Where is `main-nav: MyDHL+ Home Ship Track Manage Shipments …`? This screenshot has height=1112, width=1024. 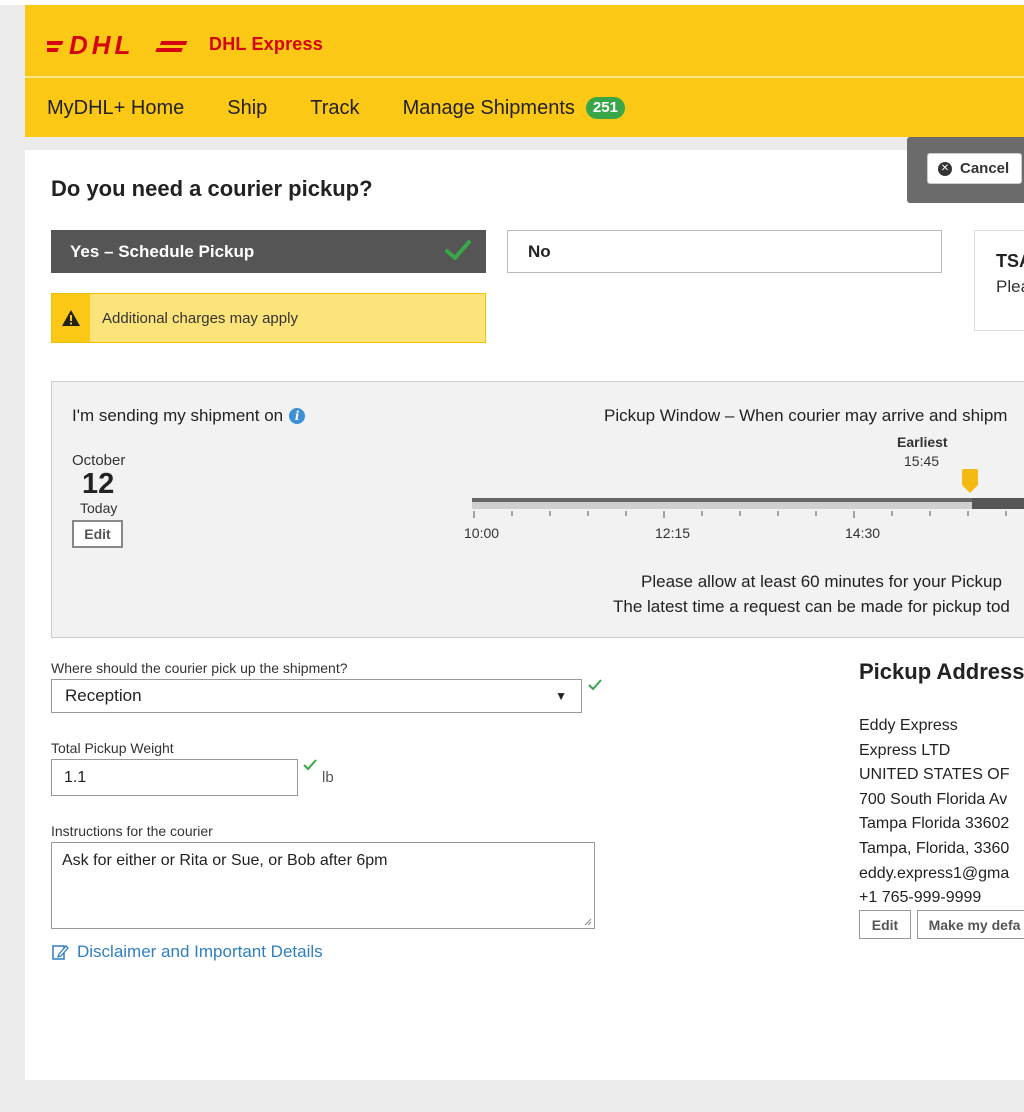 main-nav: MyDHL+ Home Ship Track Manage Shipments … is located at coordinates (357, 108).